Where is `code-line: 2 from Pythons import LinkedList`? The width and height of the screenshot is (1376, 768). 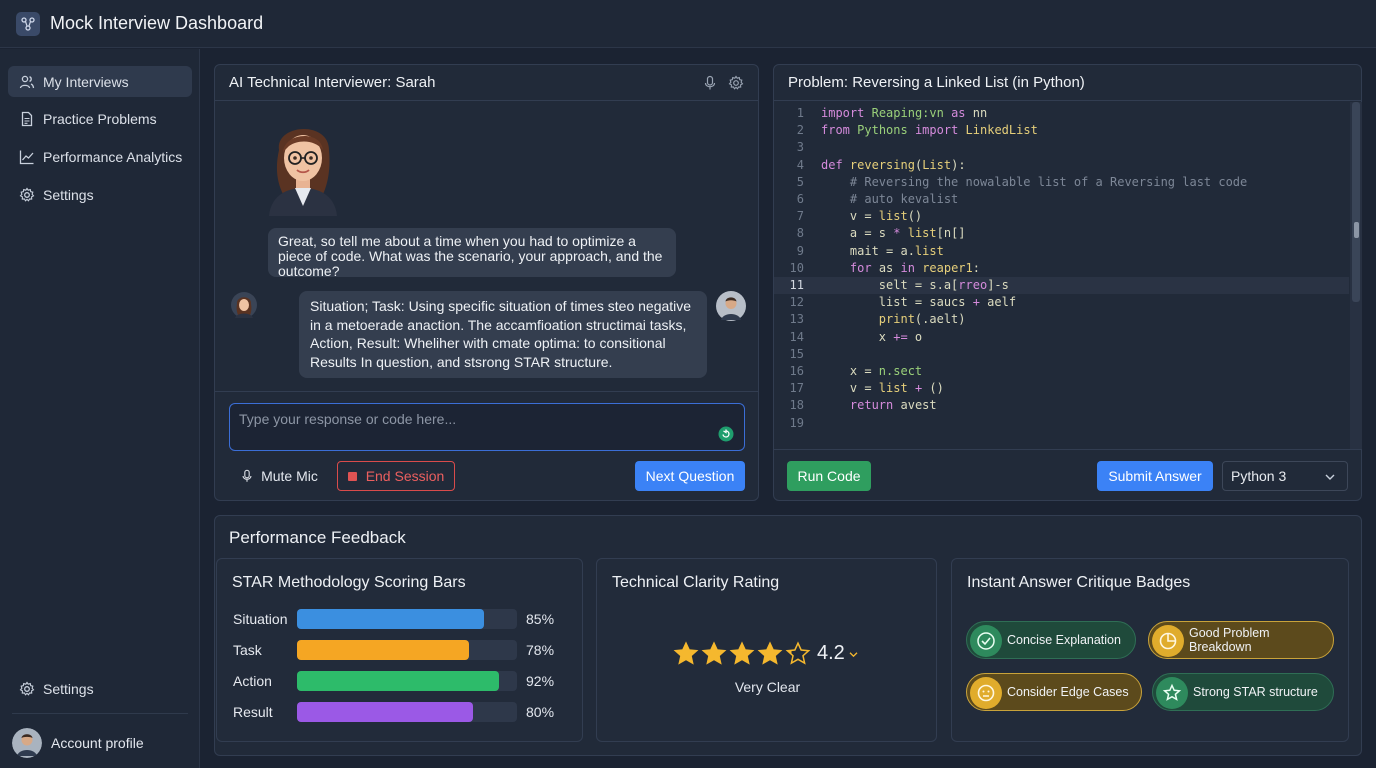 code-line: 2 from Pythons import LinkedList is located at coordinates (1061, 130).